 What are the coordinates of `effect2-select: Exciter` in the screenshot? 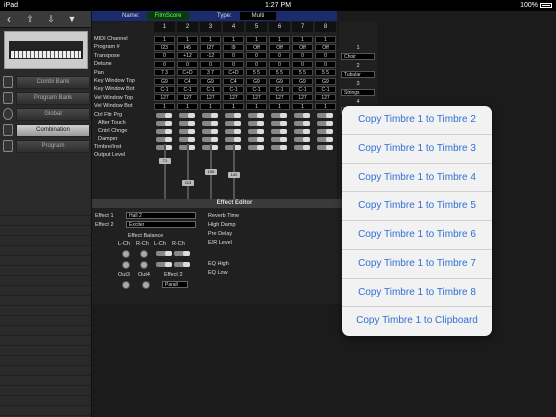 It's located at (161, 224).